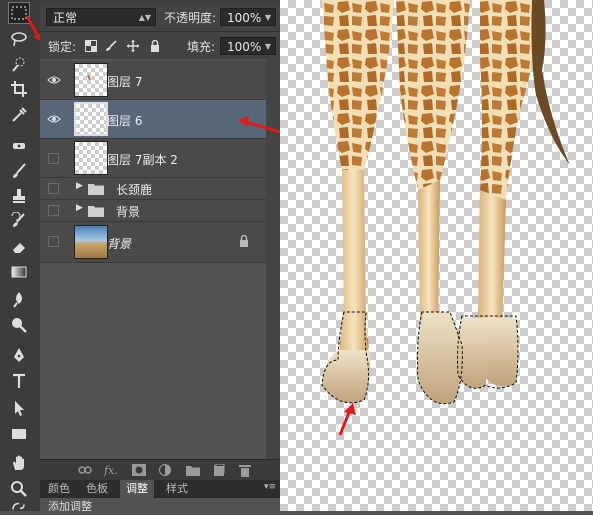  Describe the element at coordinates (19, 272) in the screenshot. I see `gradient-tool-icon` at that location.